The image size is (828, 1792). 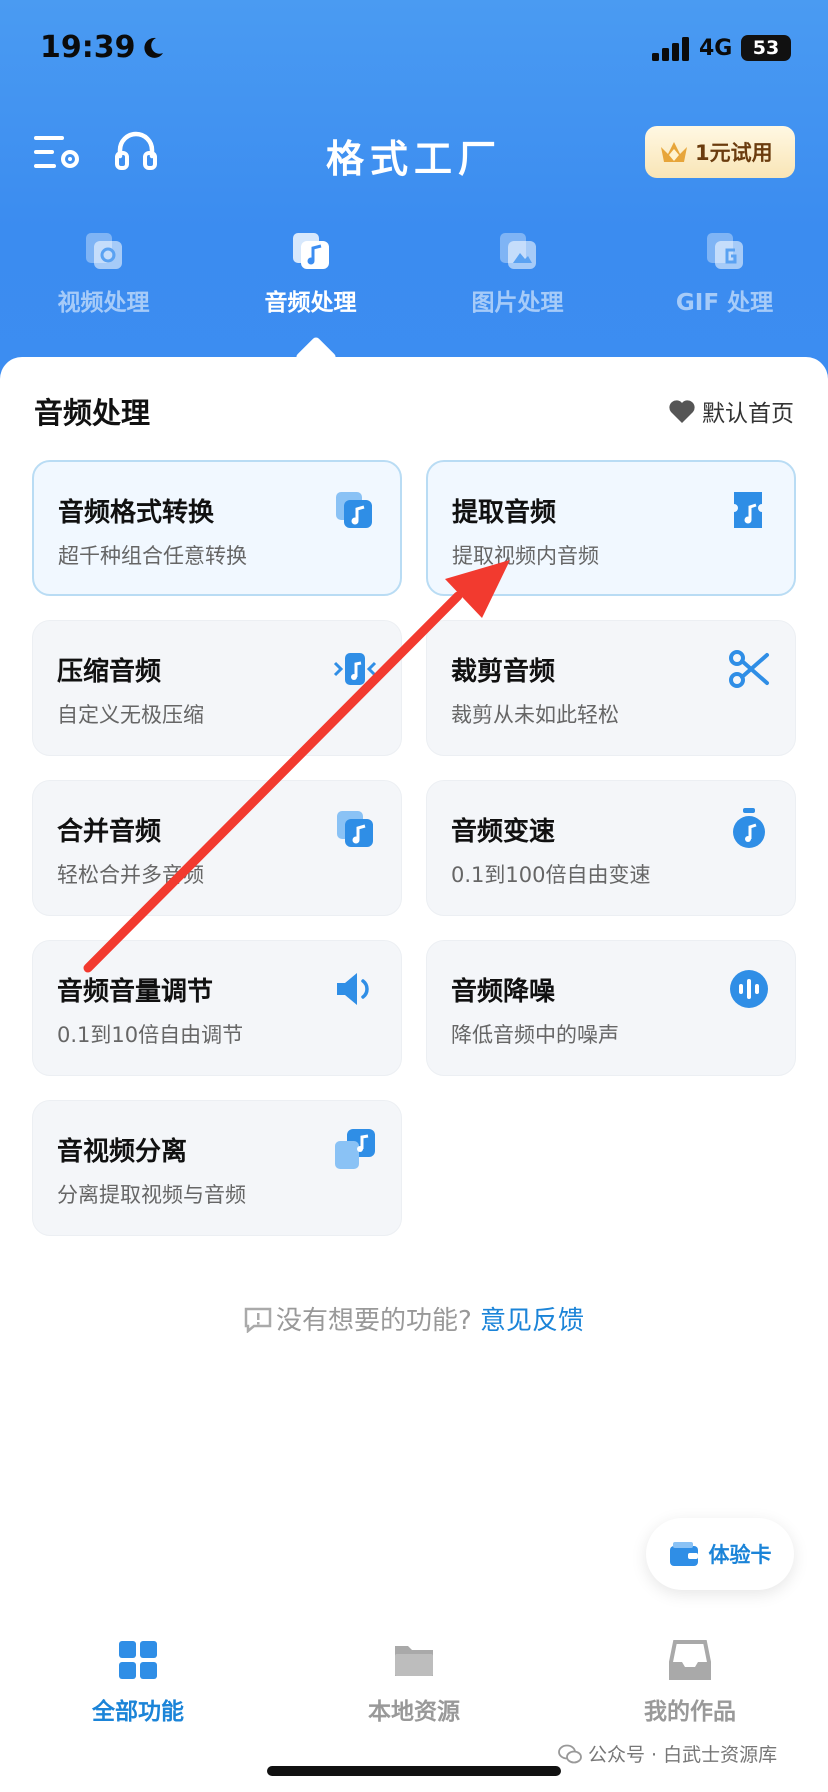 I want to click on card-subtitle: 提取视频内音频, so click(x=525, y=556).